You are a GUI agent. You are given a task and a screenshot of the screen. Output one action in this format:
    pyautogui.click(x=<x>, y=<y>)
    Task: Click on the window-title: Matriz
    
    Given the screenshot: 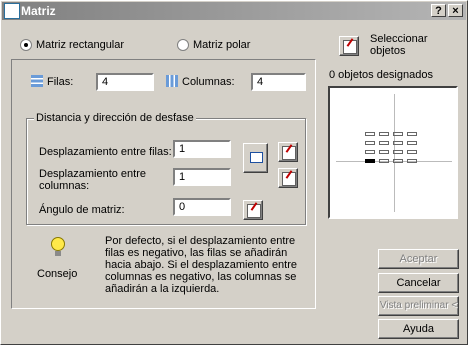 What is the action you would take?
    pyautogui.click(x=38, y=11)
    